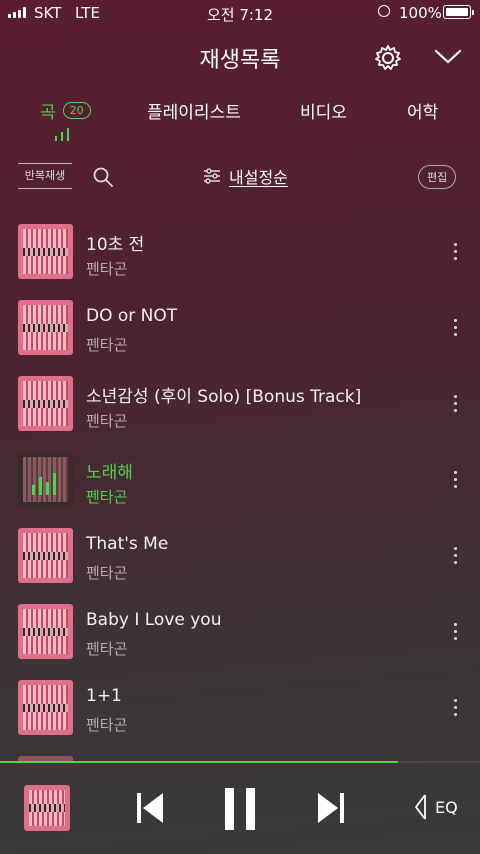 Image resolution: width=480 pixels, height=854 pixels. I want to click on edit-button: 편집, so click(437, 177).